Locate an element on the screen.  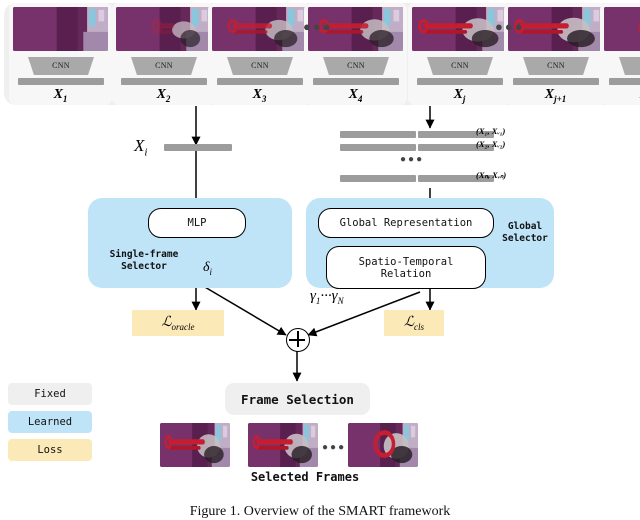
frame-label-subscript: 1 is located at coordinates (65, 99).